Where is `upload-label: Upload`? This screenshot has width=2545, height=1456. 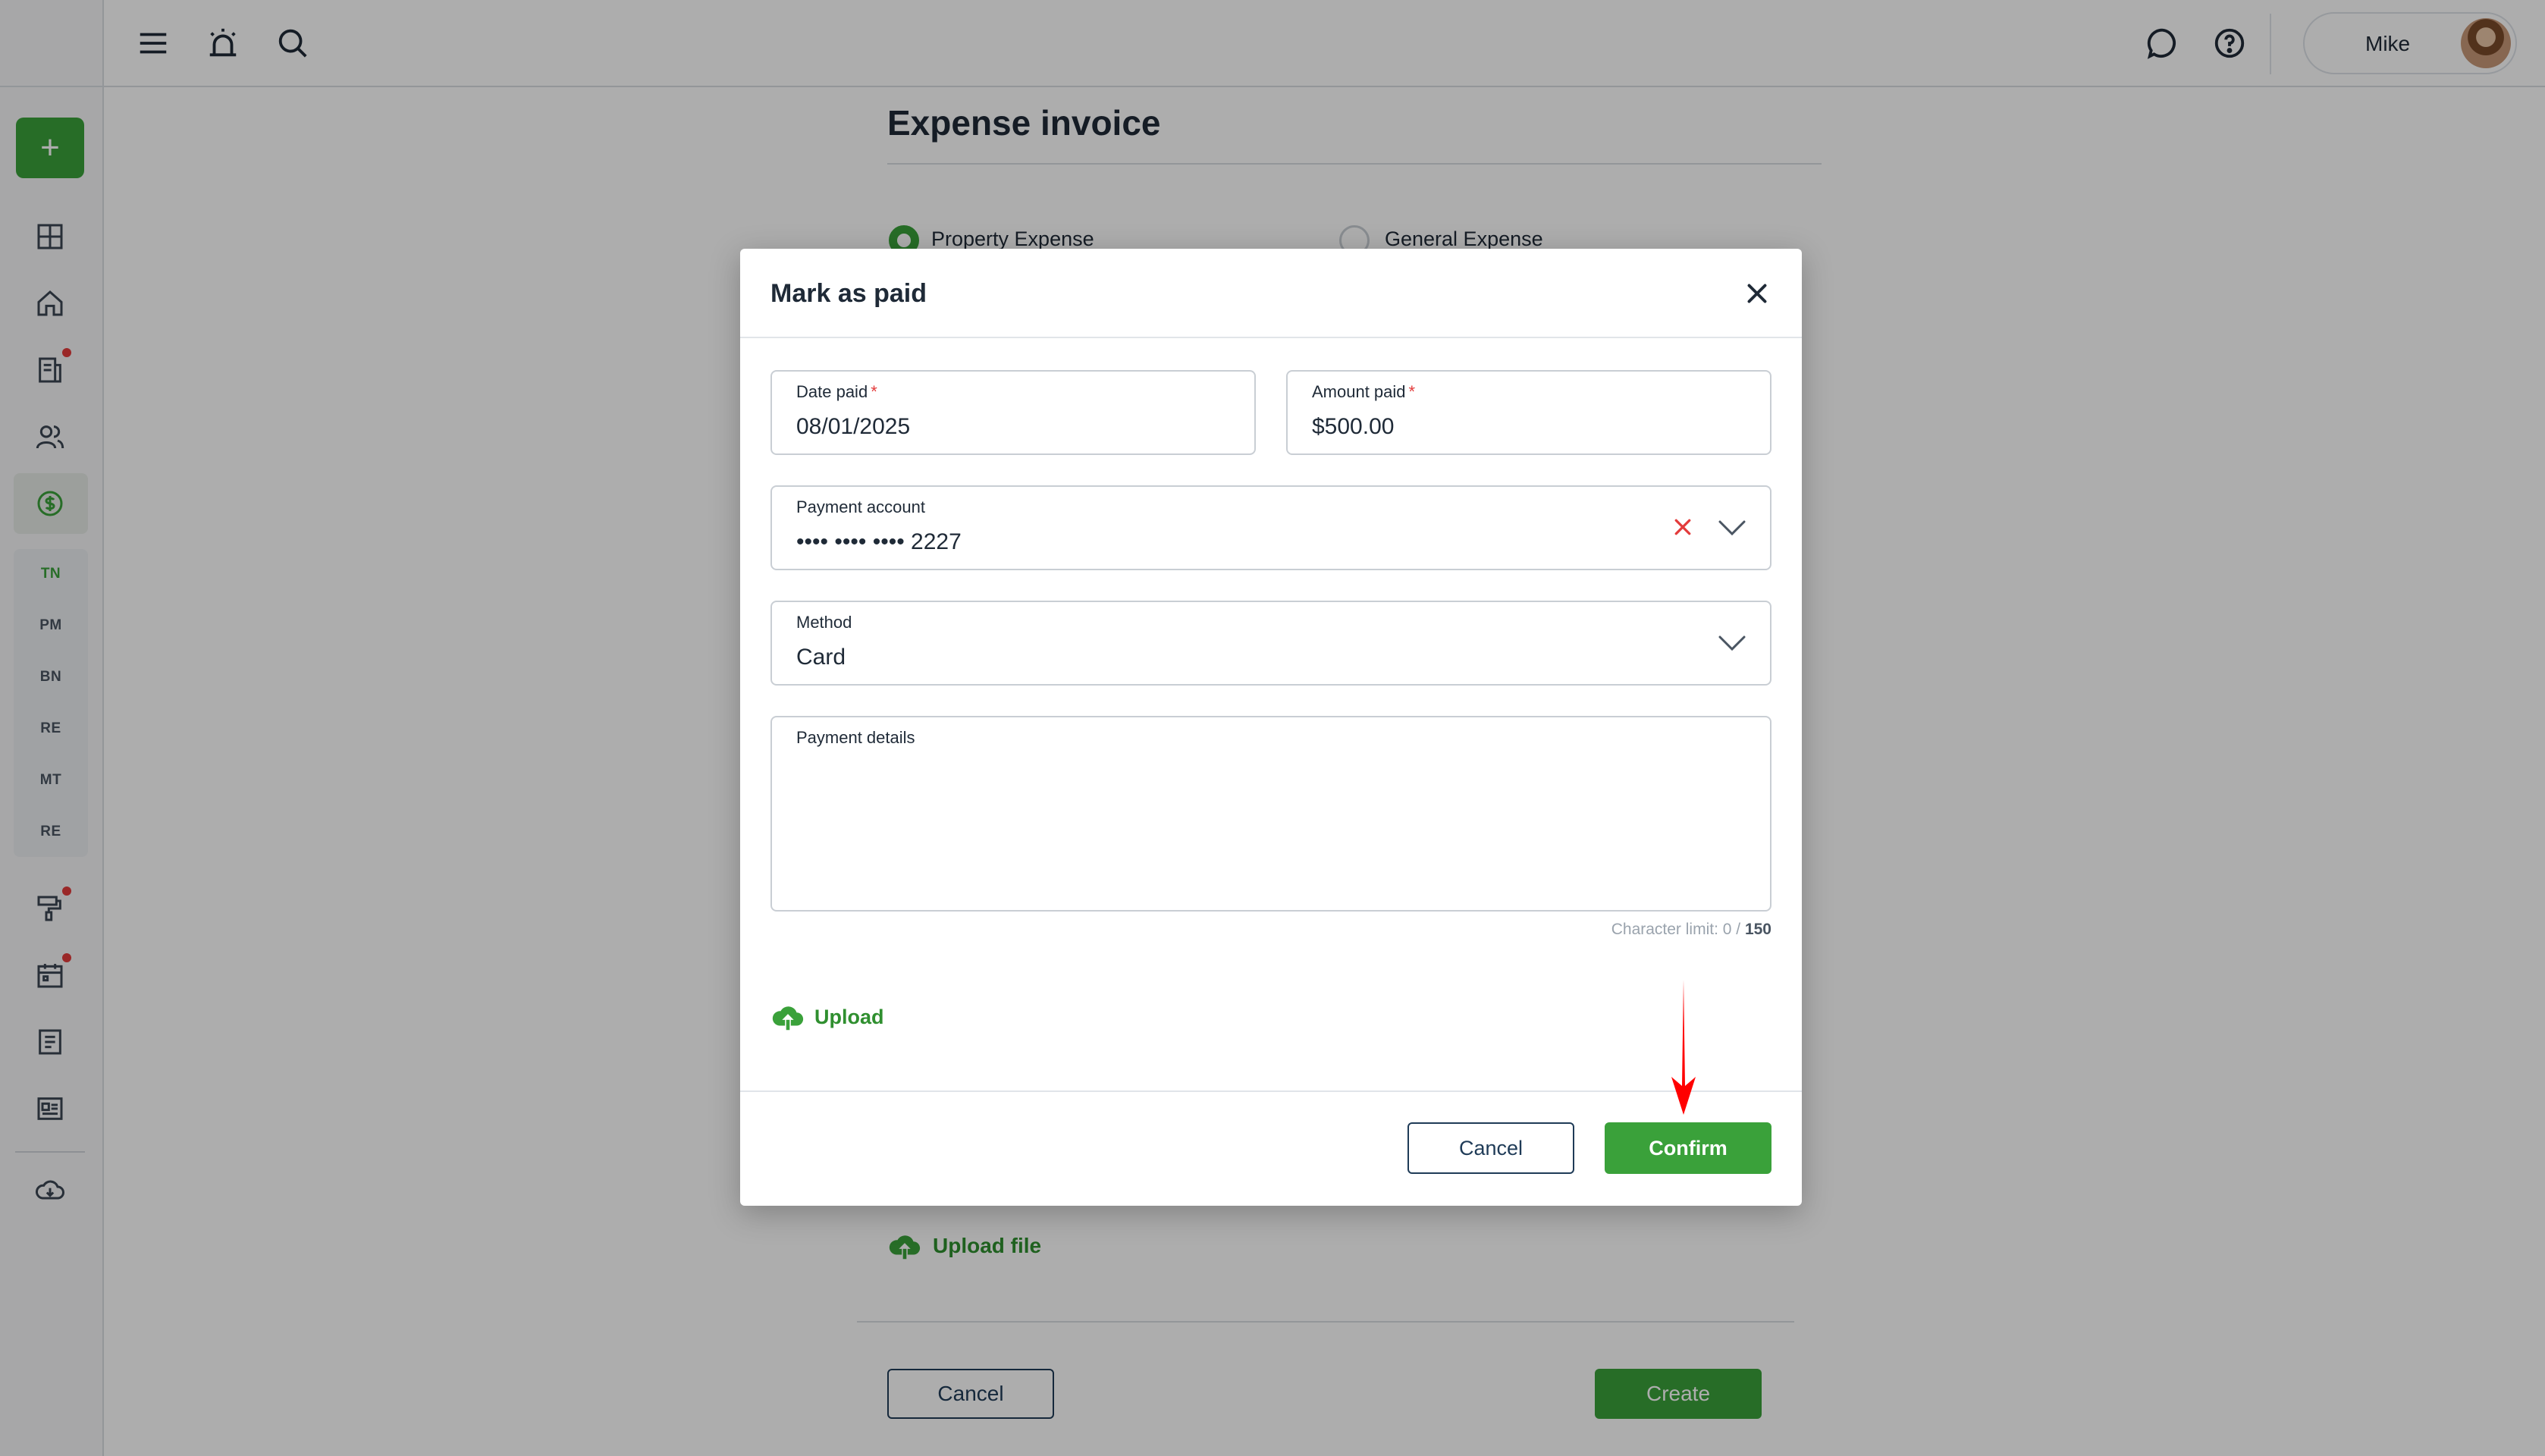 upload-label: Upload is located at coordinates (849, 1016).